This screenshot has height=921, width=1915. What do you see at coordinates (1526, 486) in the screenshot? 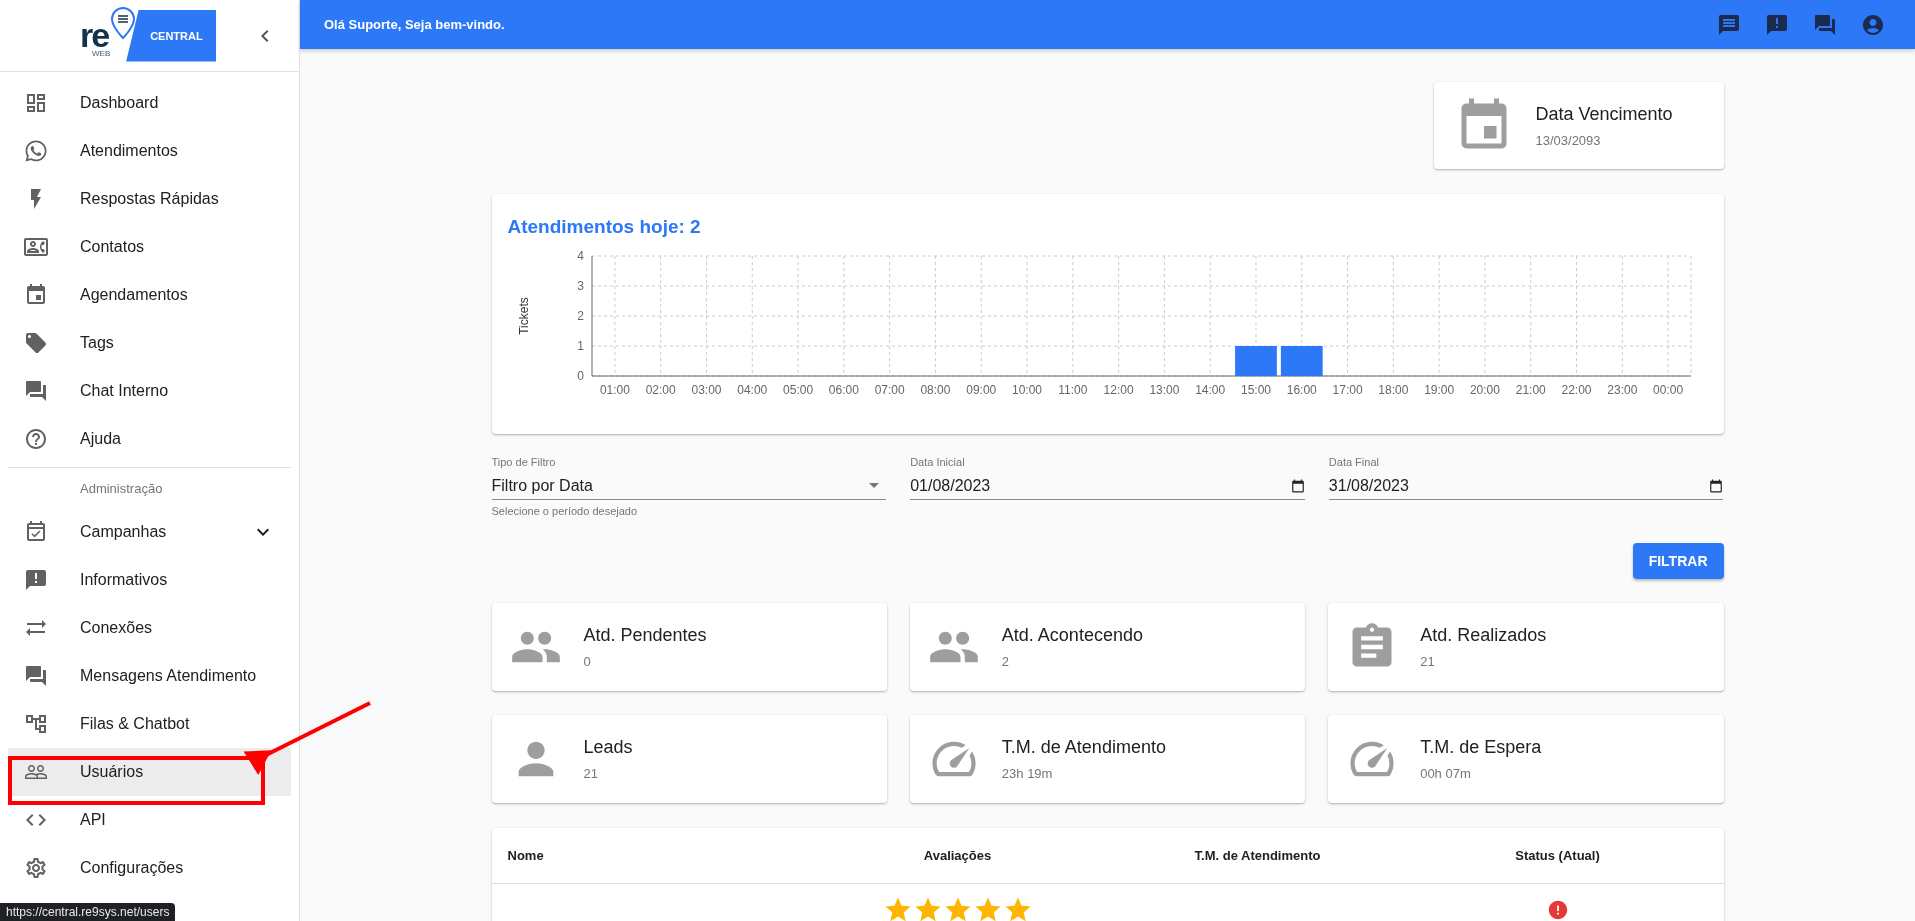
I see `date-field: 31/08/2023` at bounding box center [1526, 486].